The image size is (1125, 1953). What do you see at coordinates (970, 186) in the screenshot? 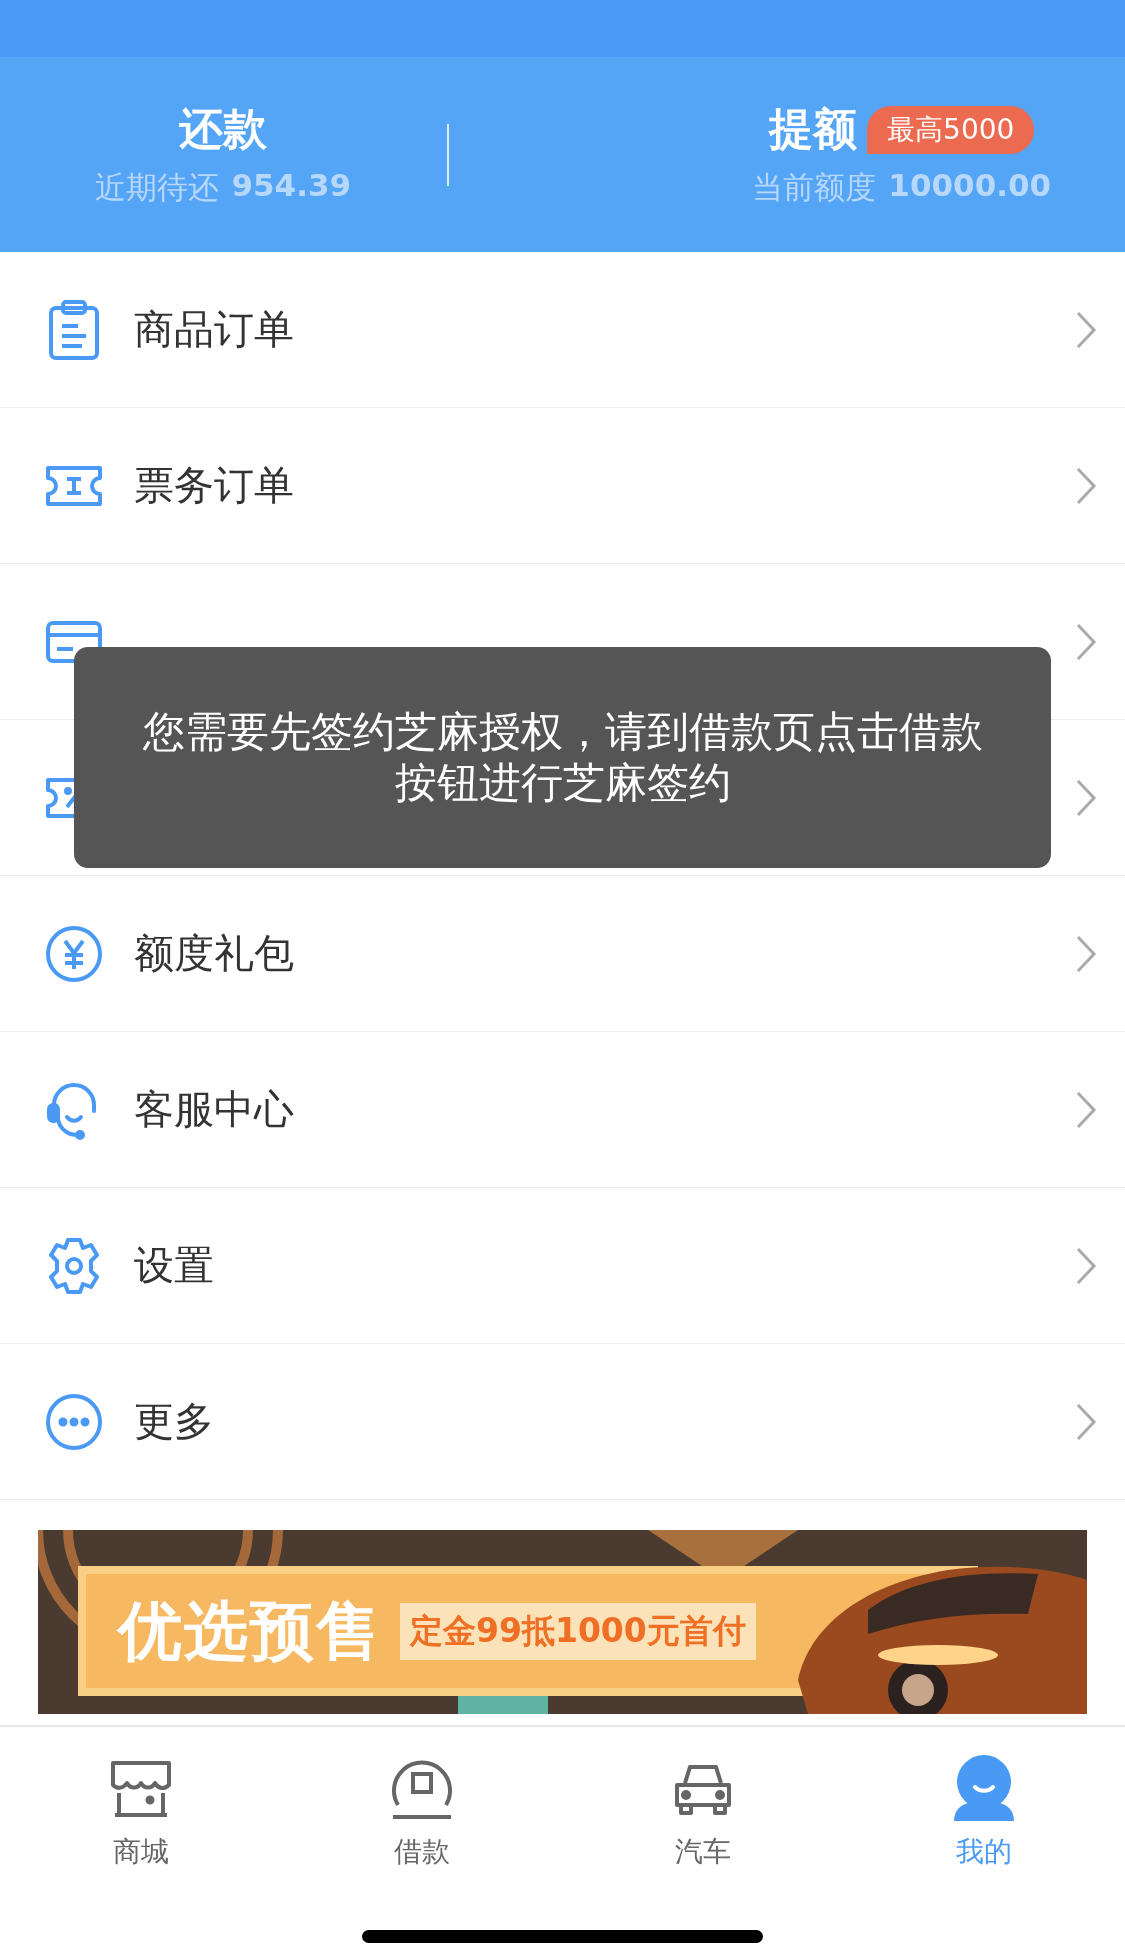
I see `amount-value: 10000.00` at bounding box center [970, 186].